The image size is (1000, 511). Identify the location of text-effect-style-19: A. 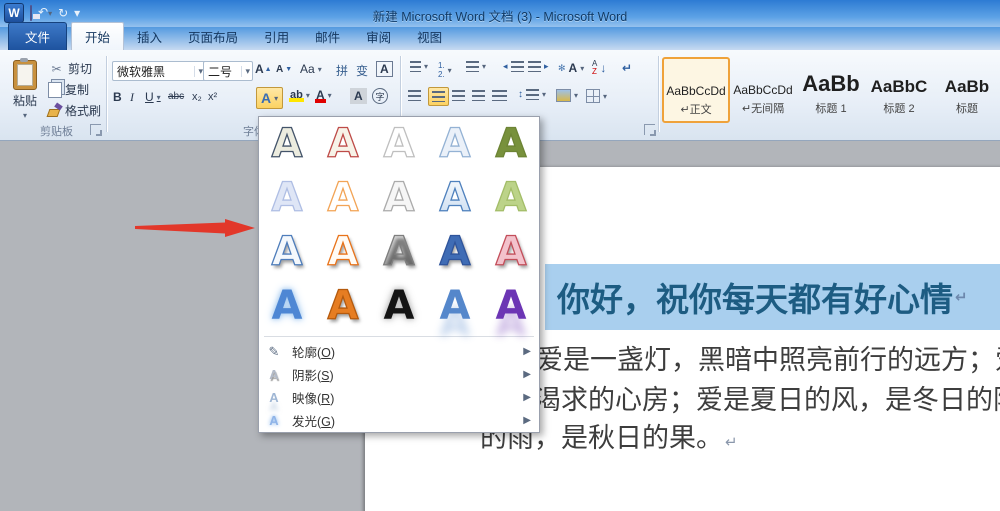
(455, 306).